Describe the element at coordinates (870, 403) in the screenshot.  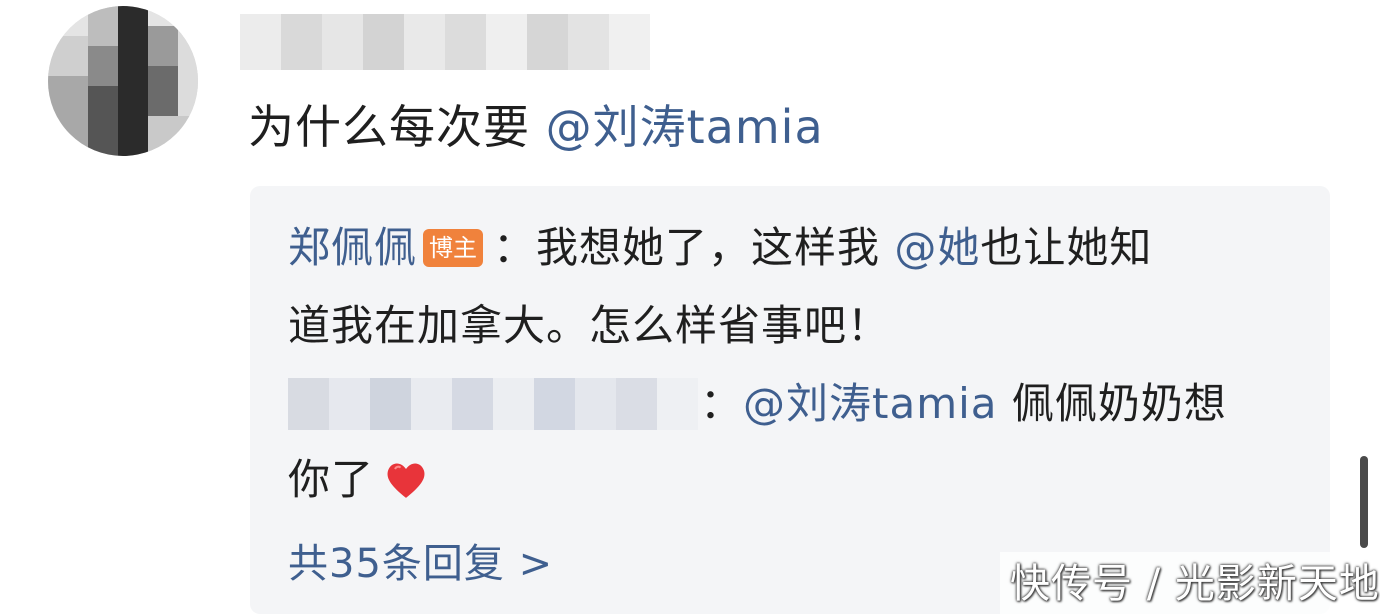
I see `reply2-mention-link: @刘涛tamia` at that location.